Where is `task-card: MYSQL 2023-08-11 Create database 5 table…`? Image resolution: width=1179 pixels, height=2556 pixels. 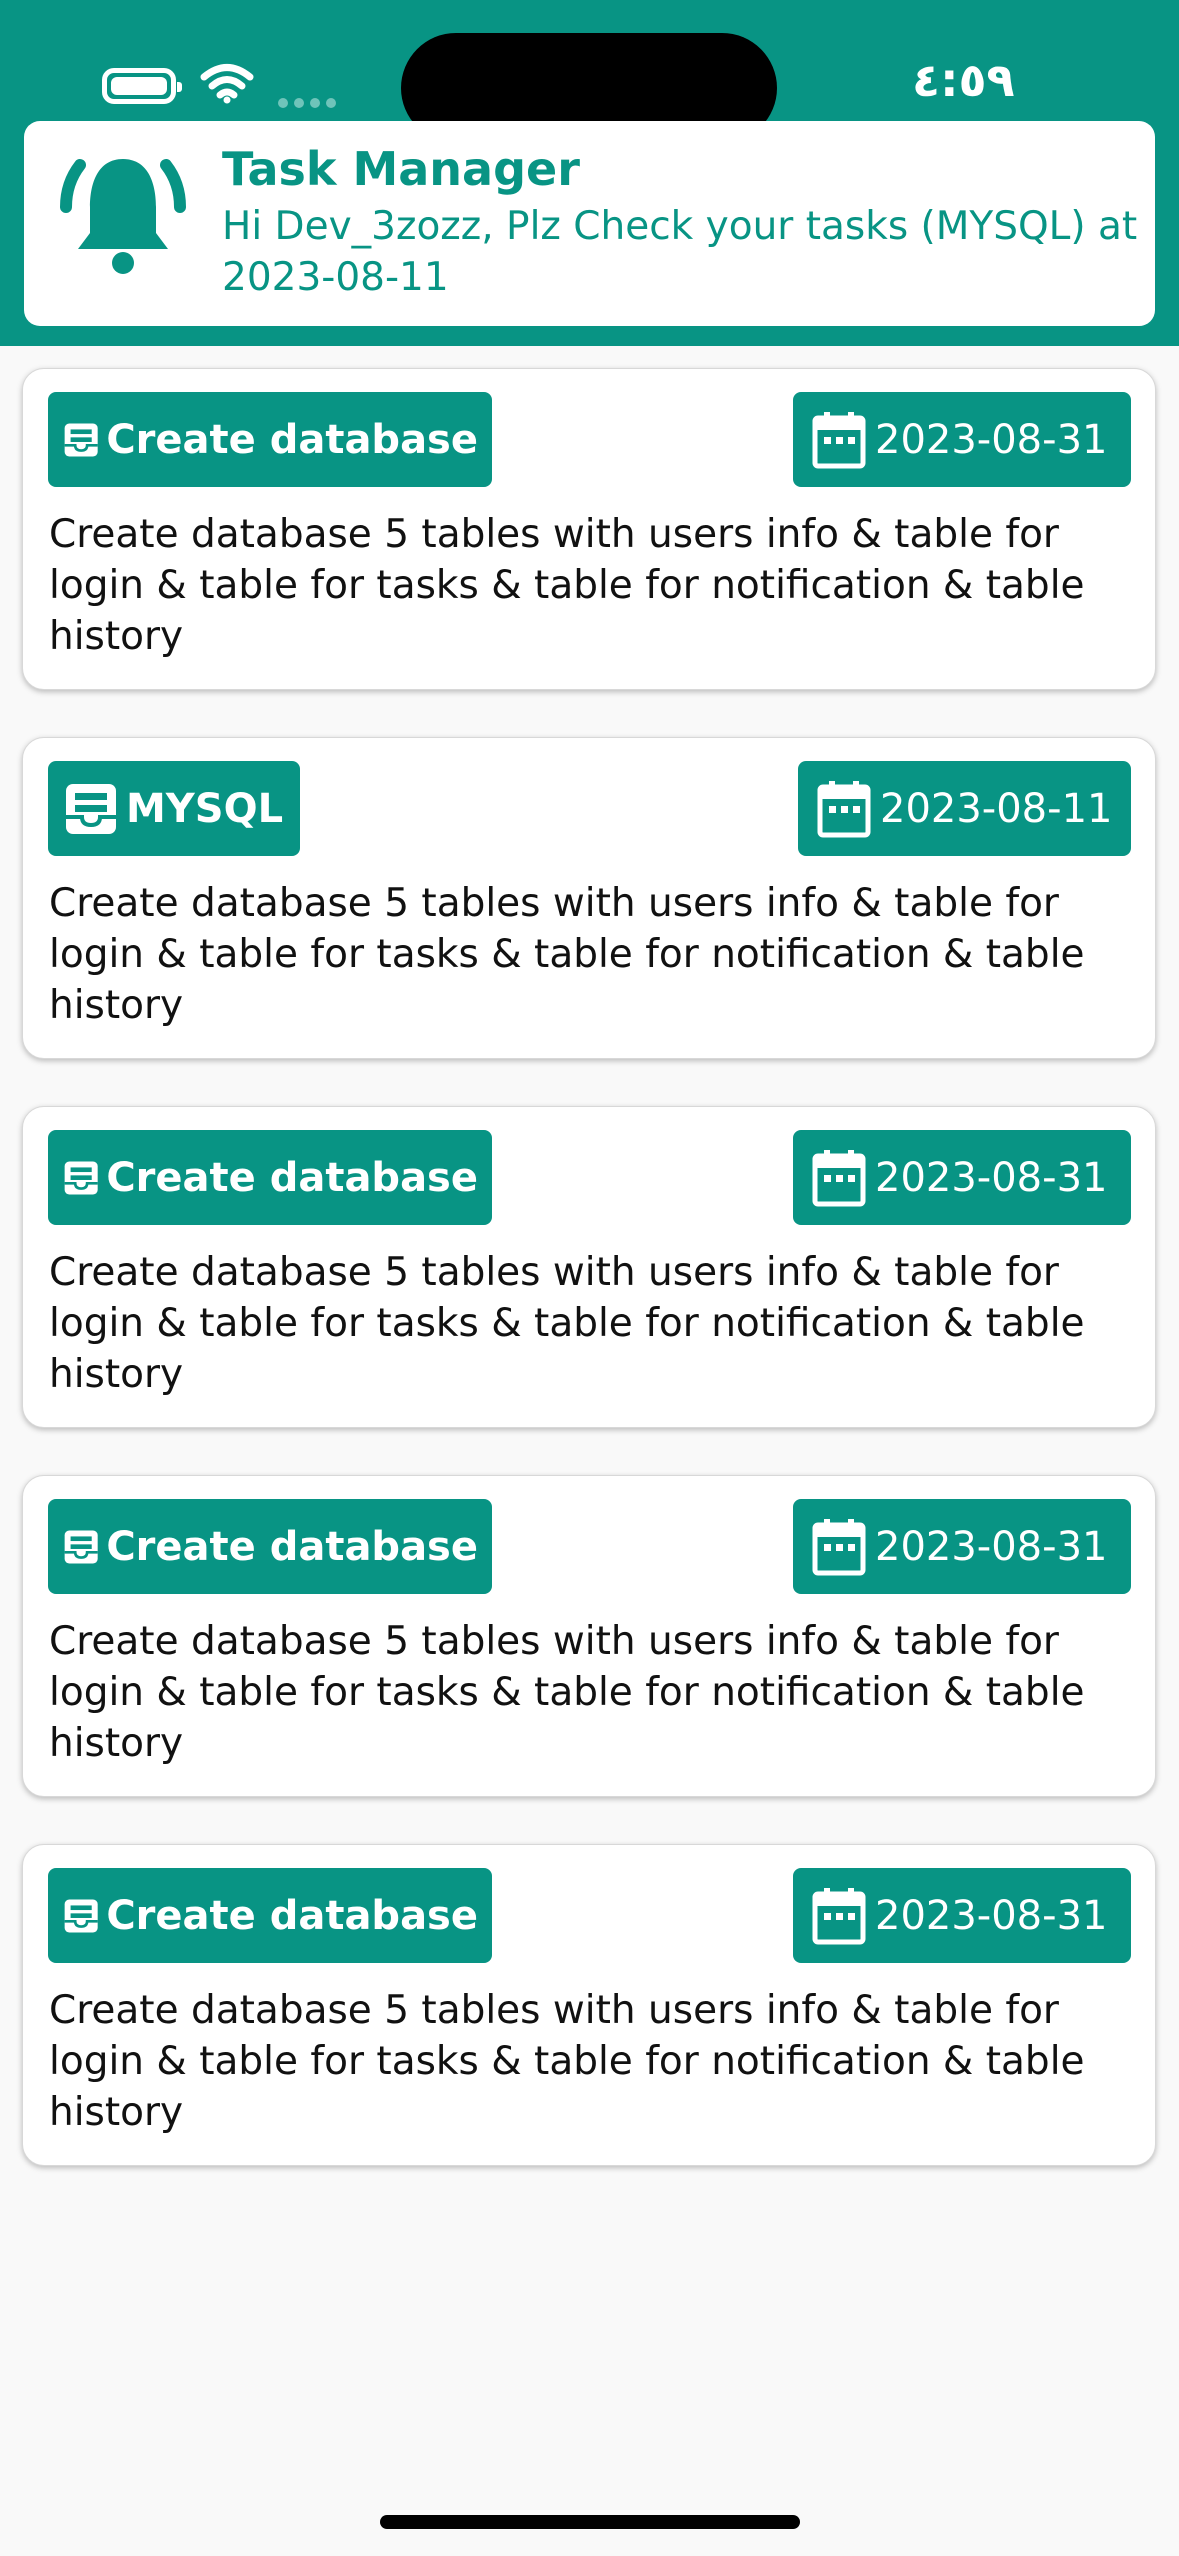
task-card: MYSQL 2023-08-11 Create database 5 table… is located at coordinates (589, 898).